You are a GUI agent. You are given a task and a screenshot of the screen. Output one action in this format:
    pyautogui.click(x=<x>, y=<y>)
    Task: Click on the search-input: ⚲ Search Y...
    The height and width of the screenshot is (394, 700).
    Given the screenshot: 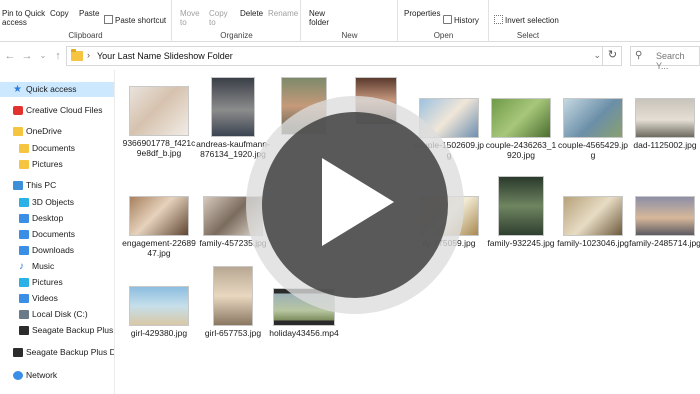 What is the action you would take?
    pyautogui.click(x=665, y=58)
    